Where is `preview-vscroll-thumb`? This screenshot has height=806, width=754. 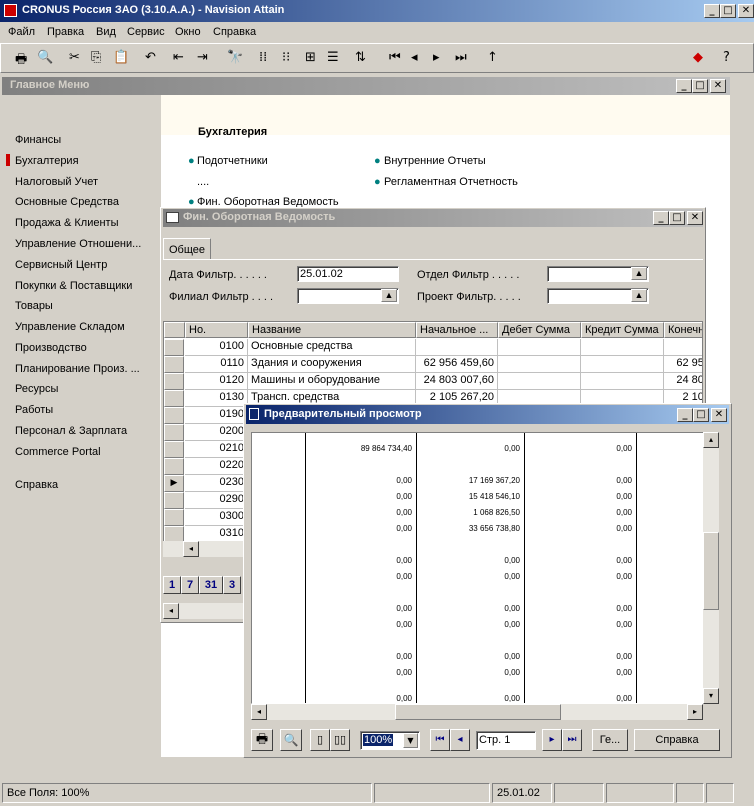
preview-vscroll-thumb is located at coordinates (711, 571).